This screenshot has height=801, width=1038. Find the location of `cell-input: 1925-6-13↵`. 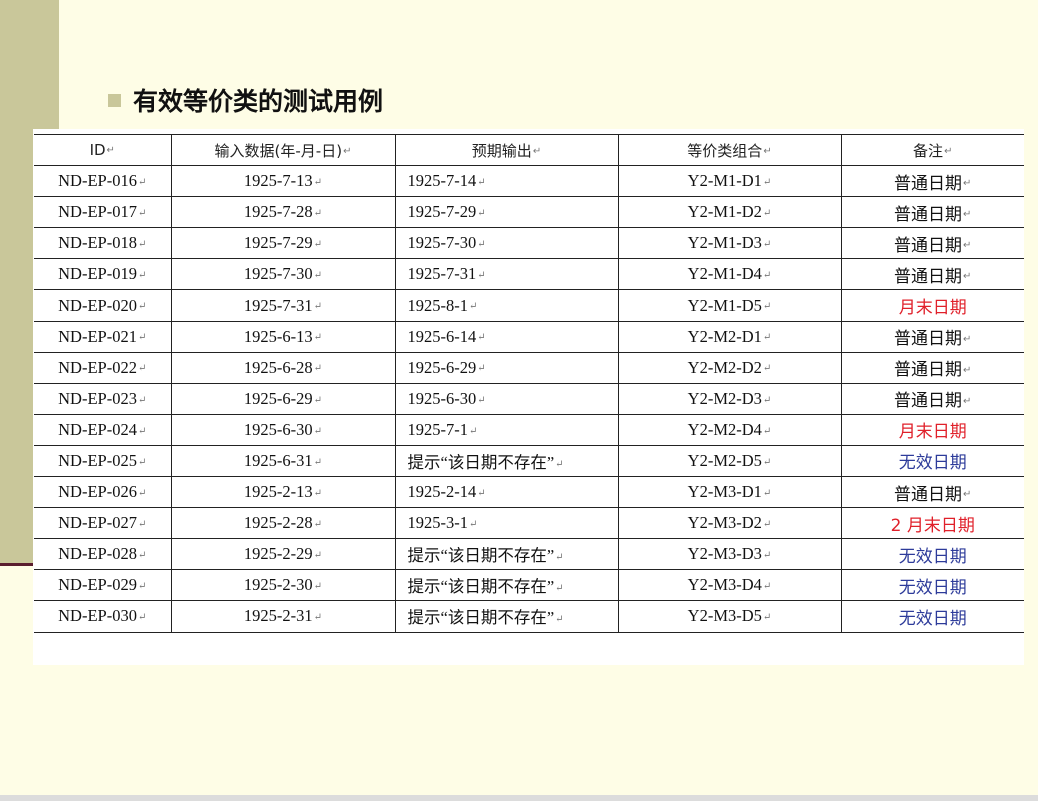

cell-input: 1925-6-13↵ is located at coordinates (282, 337).